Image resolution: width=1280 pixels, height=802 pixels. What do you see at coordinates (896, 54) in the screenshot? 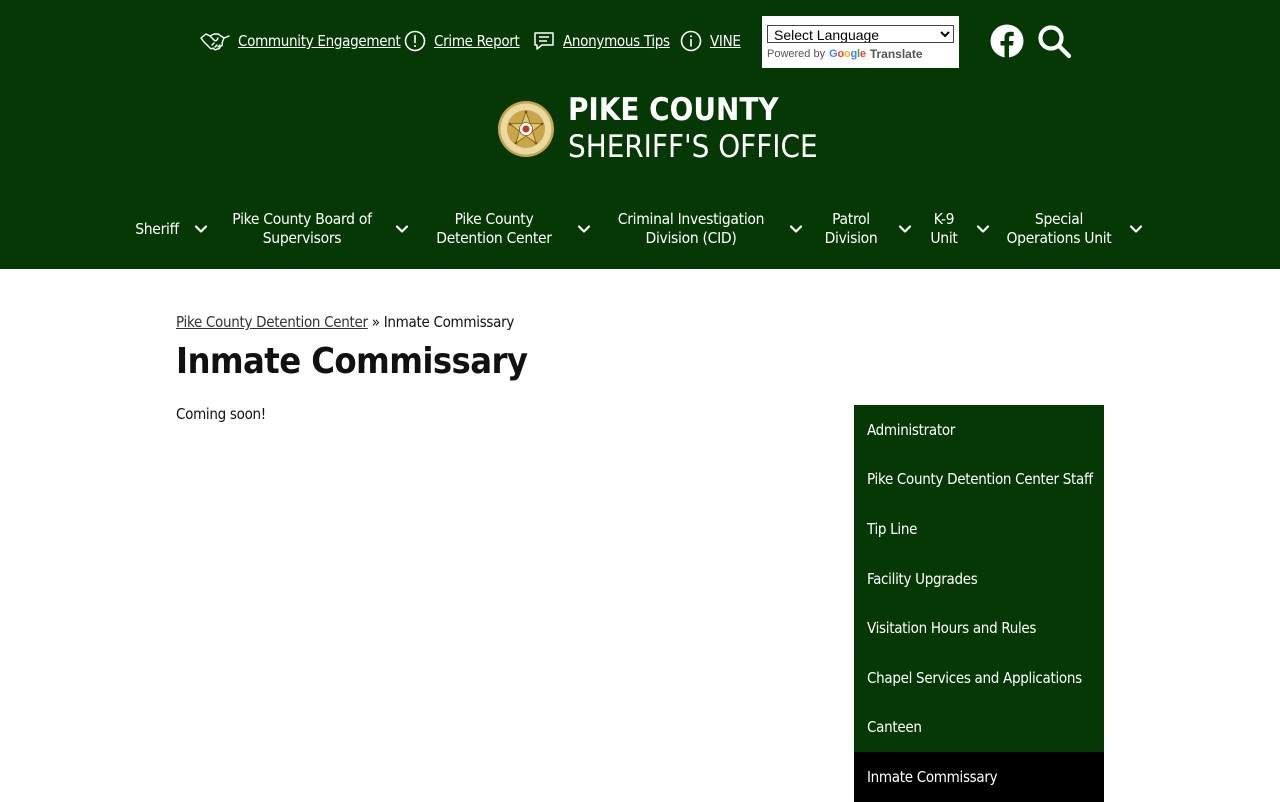
I see `translate-link: Translate` at bounding box center [896, 54].